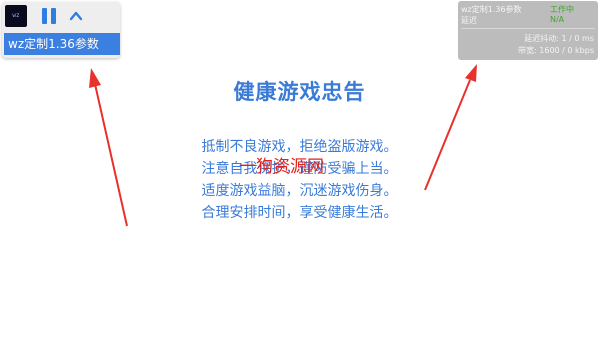 This screenshot has height=337, width=599. What do you see at coordinates (108, 147) in the screenshot?
I see `arrow-to-floating-panel` at bounding box center [108, 147].